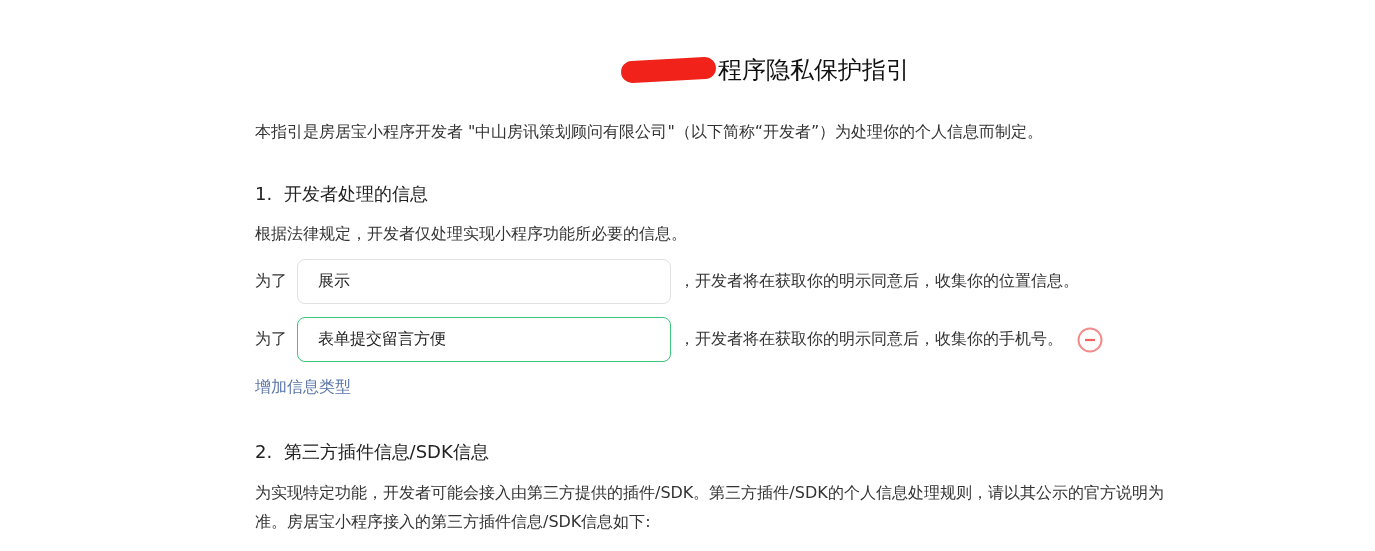 This screenshot has height=551, width=1375. What do you see at coordinates (471, 234) in the screenshot?
I see `section-description: 根据法律规定，开发者仅处理实现小程序功能所必要的信息。` at bounding box center [471, 234].